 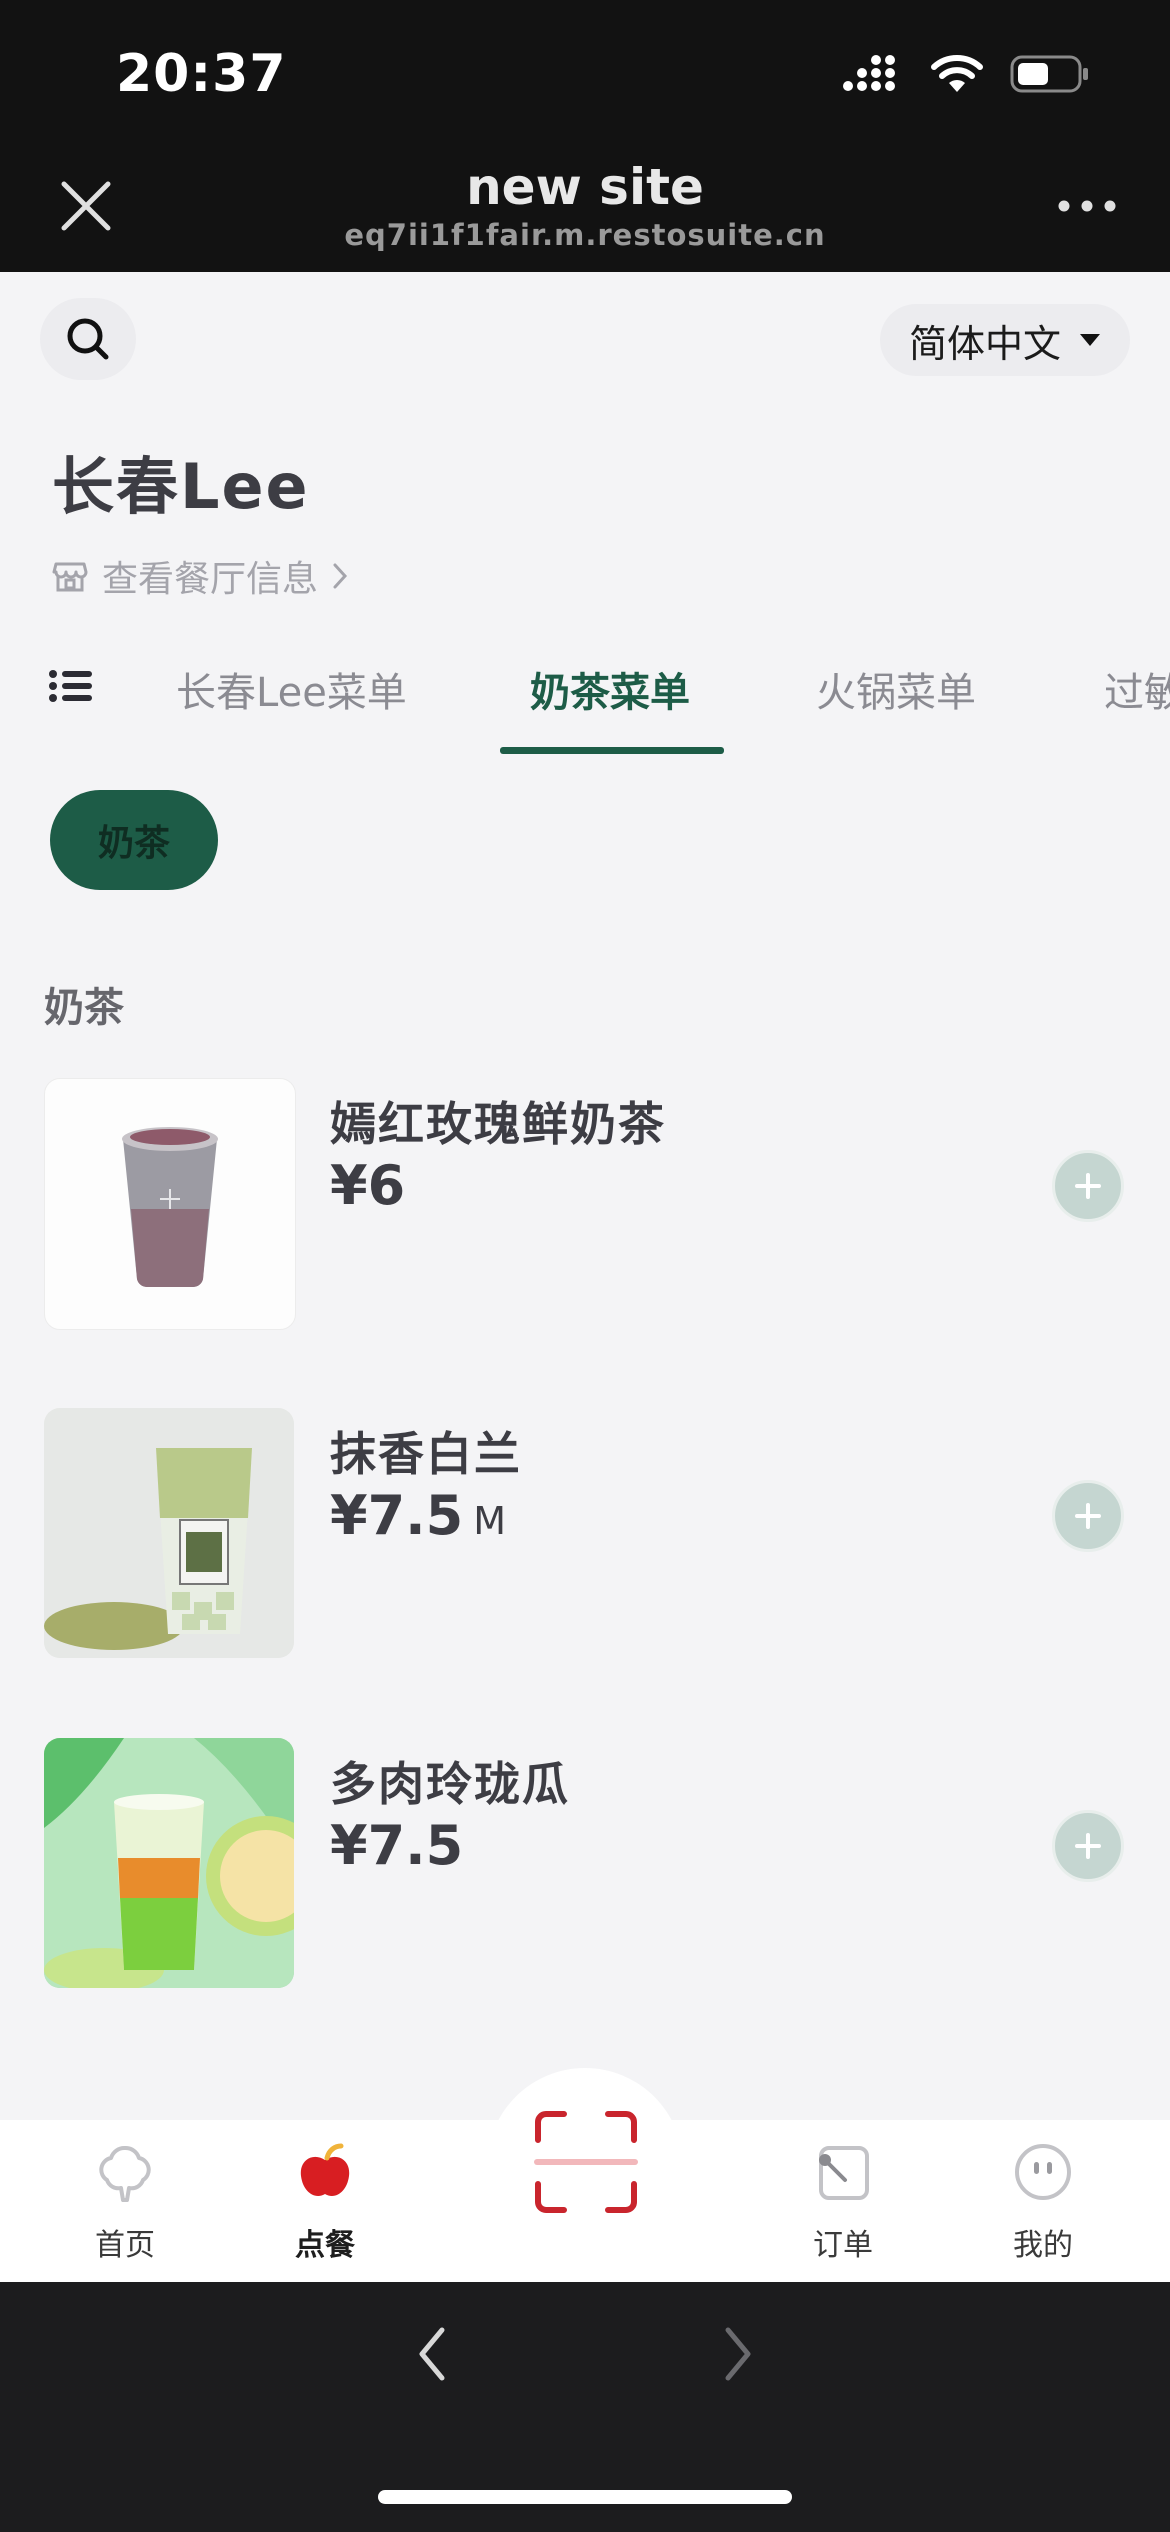 What do you see at coordinates (70, 577) in the screenshot?
I see `store-icon` at bounding box center [70, 577].